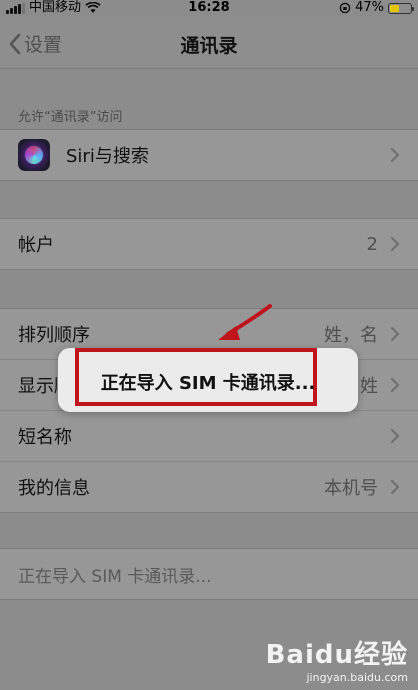 The height and width of the screenshot is (690, 418). Describe the element at coordinates (369, 7) in the screenshot. I see `battery-percent: 47%` at that location.